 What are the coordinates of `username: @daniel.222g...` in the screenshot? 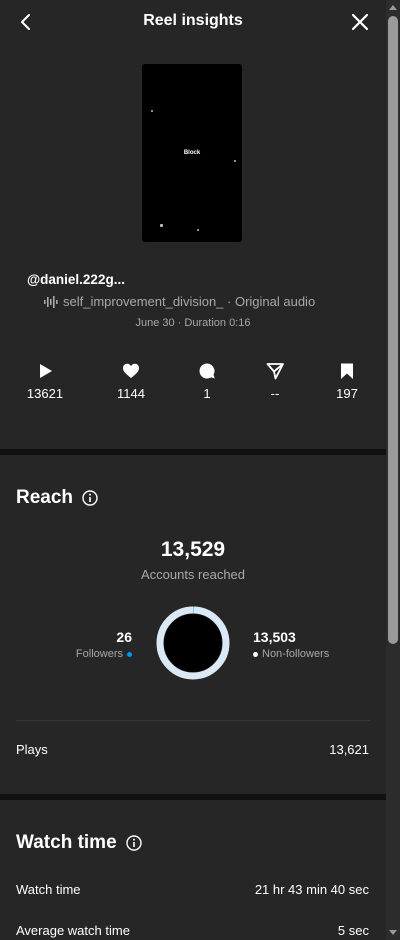 It's located at (76, 279).